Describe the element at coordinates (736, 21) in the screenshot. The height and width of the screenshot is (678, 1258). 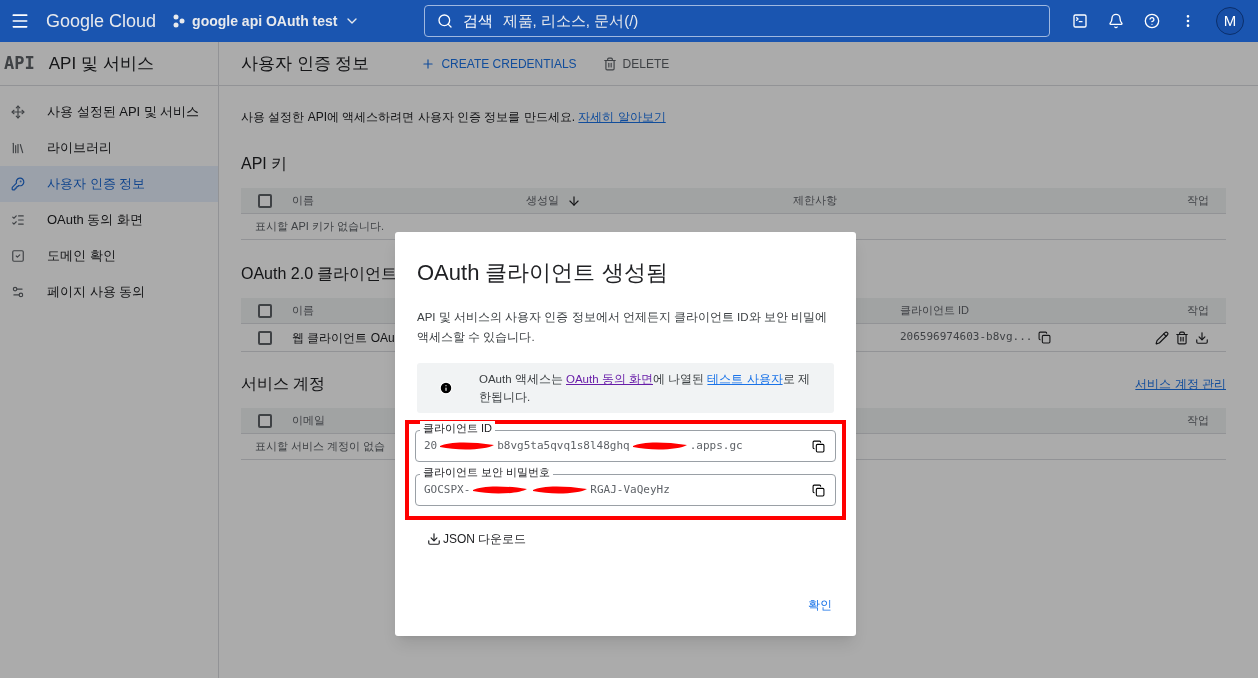
I see `search-field: 검색 제품, 리소스, 문서(/)` at that location.